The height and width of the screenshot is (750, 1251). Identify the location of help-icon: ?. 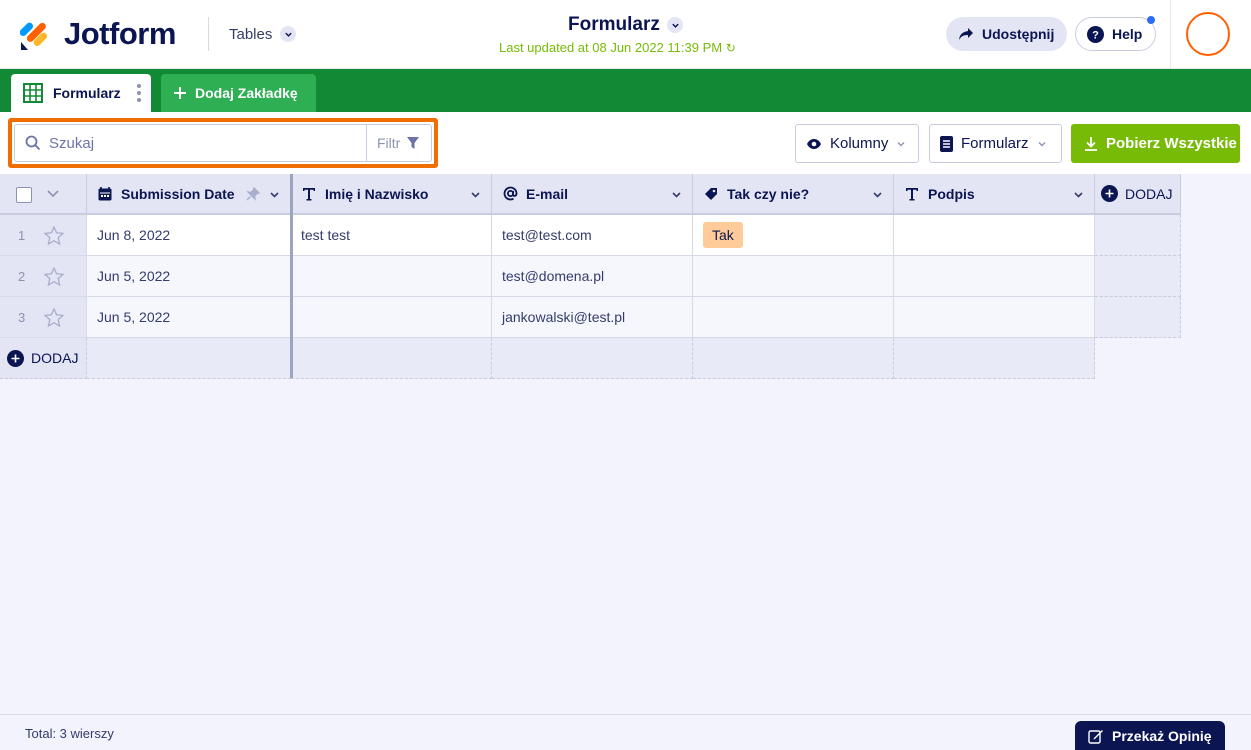
(1095, 34).